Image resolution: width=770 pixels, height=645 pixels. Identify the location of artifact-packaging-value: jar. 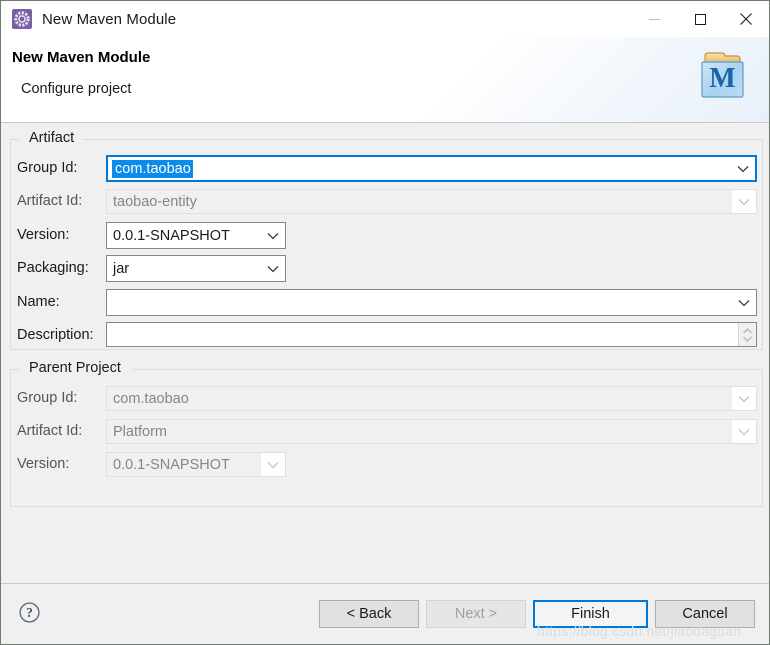
(121, 268).